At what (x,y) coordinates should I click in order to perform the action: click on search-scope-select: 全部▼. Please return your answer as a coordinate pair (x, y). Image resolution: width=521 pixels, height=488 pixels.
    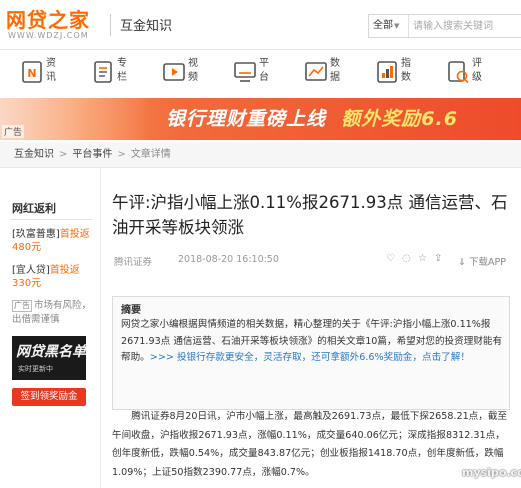
    Looking at the image, I should click on (389, 26).